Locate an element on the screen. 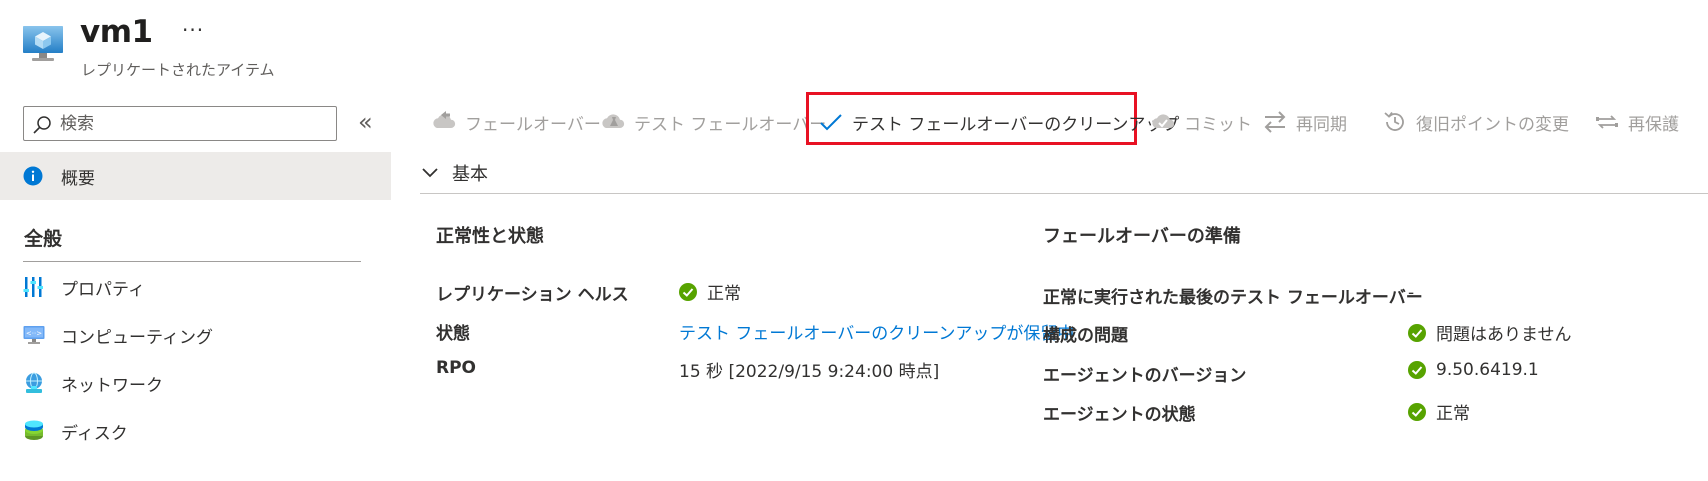 The image size is (1708, 481). commit-button: コミット is located at coordinates (1201, 122).